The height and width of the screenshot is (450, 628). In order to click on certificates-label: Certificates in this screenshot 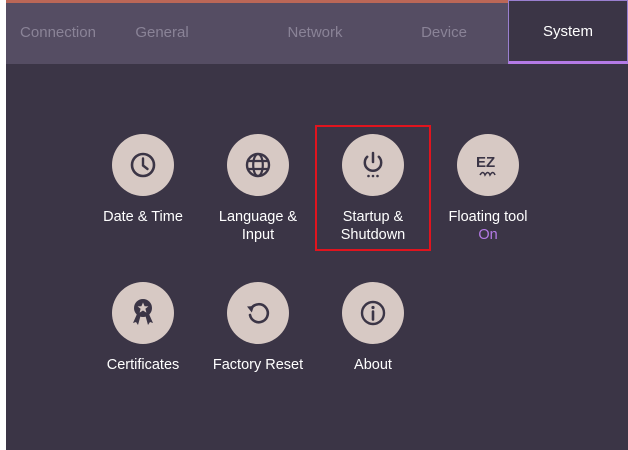, I will do `click(143, 365)`.